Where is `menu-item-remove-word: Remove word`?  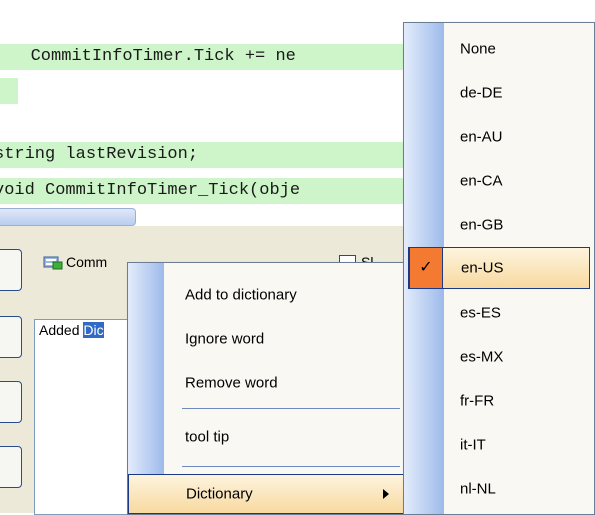
menu-item-remove-word: Remove word is located at coordinates (266, 383).